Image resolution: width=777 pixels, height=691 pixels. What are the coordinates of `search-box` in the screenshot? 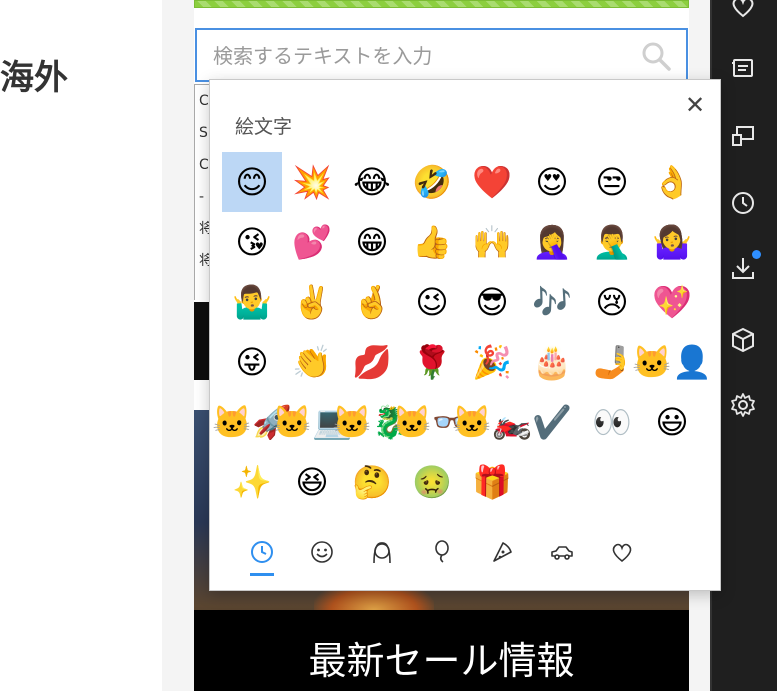 It's located at (441, 55).